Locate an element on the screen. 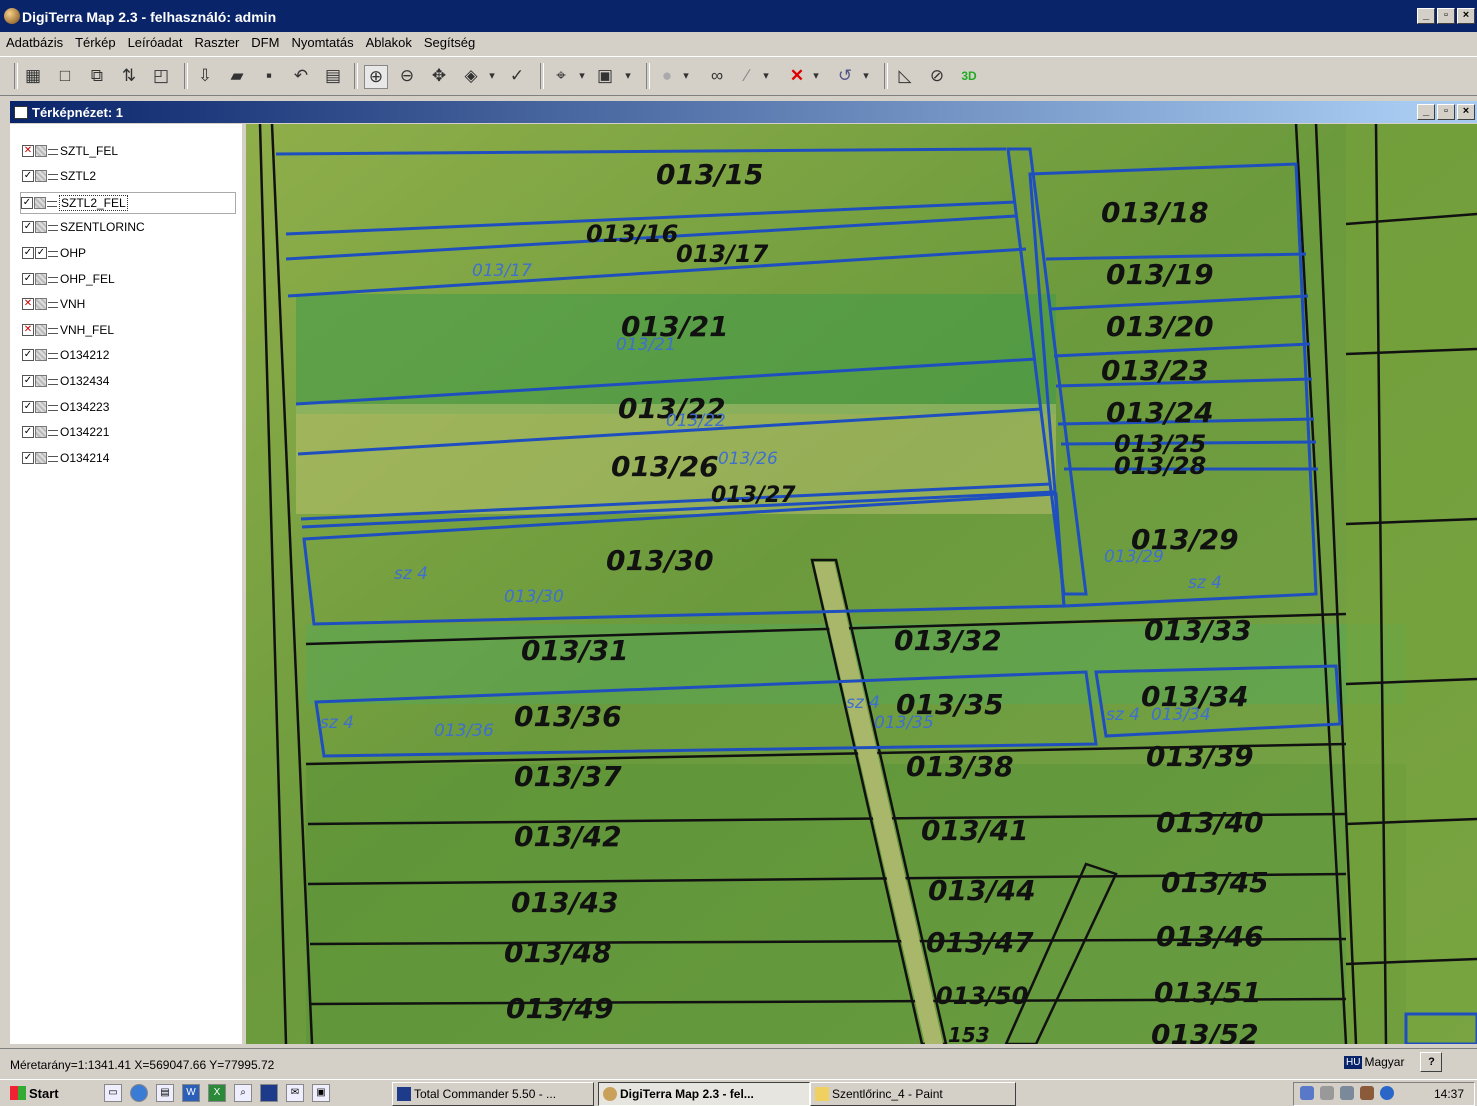  layer-item: ✓ O132434 is located at coordinates (65, 381).